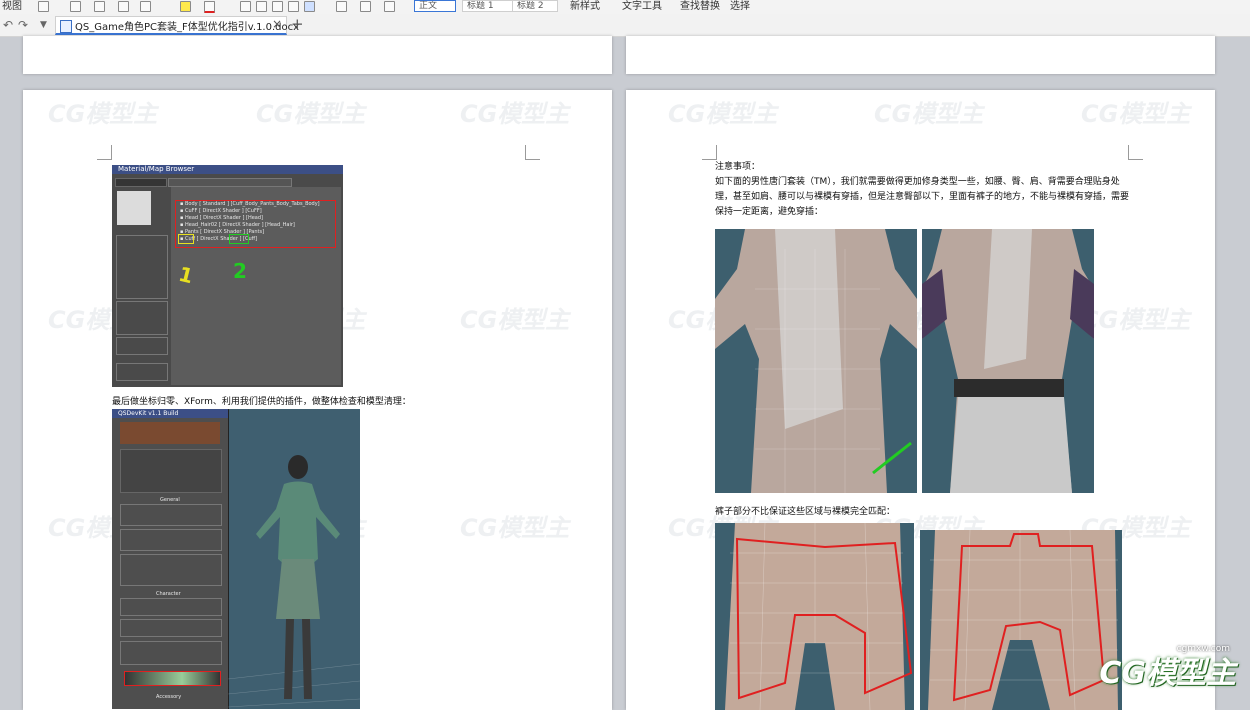 The height and width of the screenshot is (710, 1250). Describe the element at coordinates (435, 6) in the screenshot. I see `style-normal: 正文` at that location.